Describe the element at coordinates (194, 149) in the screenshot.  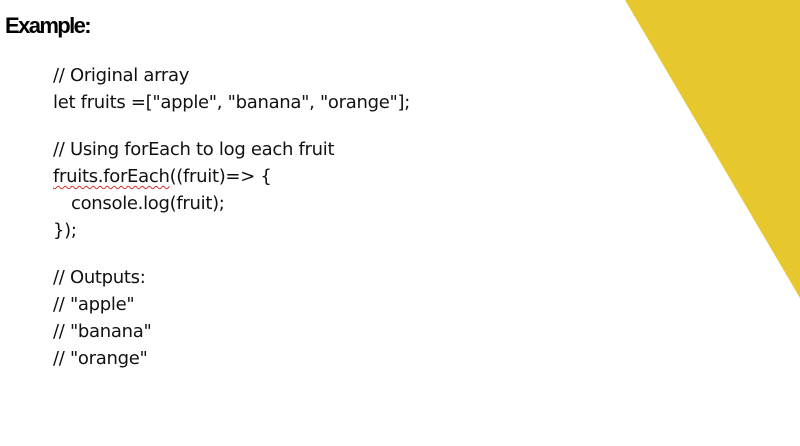
I see `comment-using-foreach: // Using forEach to log each fruit` at that location.